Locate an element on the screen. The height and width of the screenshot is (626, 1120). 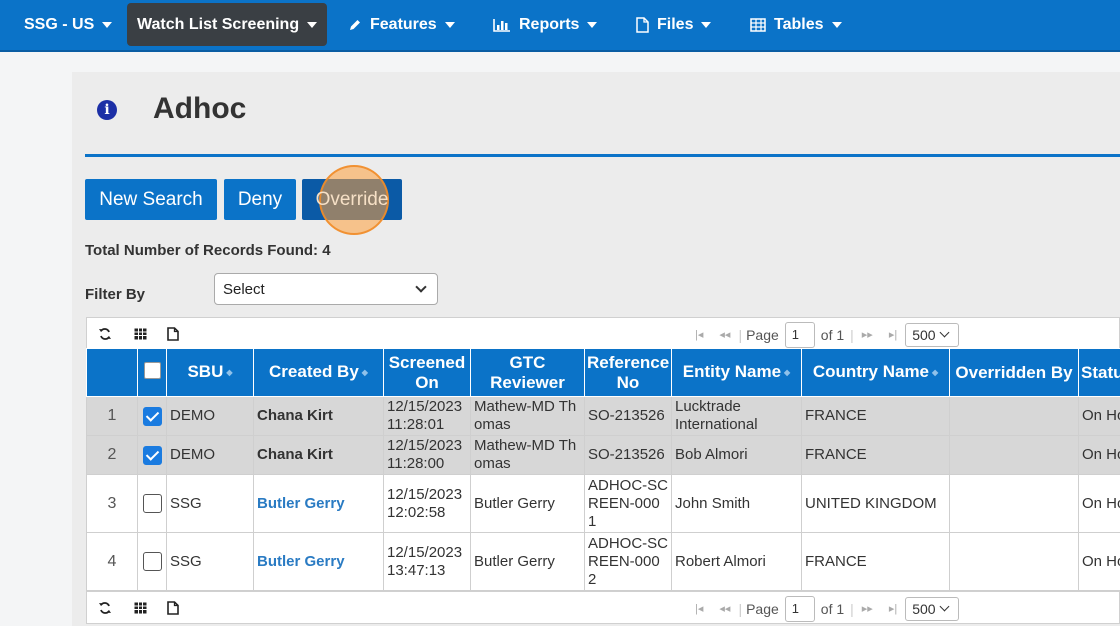
page-of-label: of 1 is located at coordinates (832, 334).